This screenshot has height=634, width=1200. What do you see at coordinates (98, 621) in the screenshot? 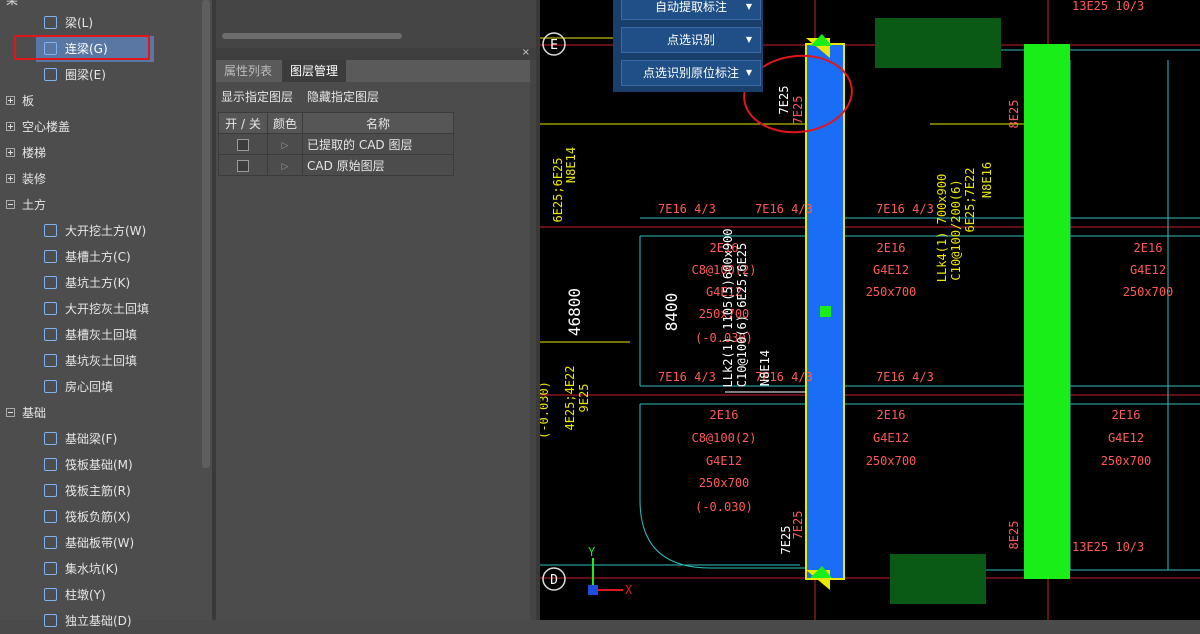
I see `tree-item-label: 独立基础(D)` at bounding box center [98, 621].